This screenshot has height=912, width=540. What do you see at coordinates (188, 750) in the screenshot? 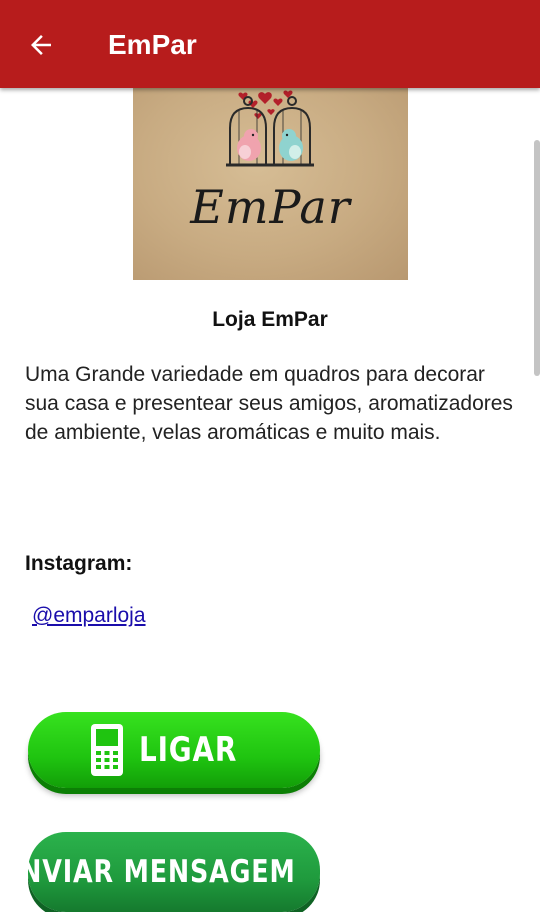
I see `call-button-label: LIGAR` at bounding box center [188, 750].